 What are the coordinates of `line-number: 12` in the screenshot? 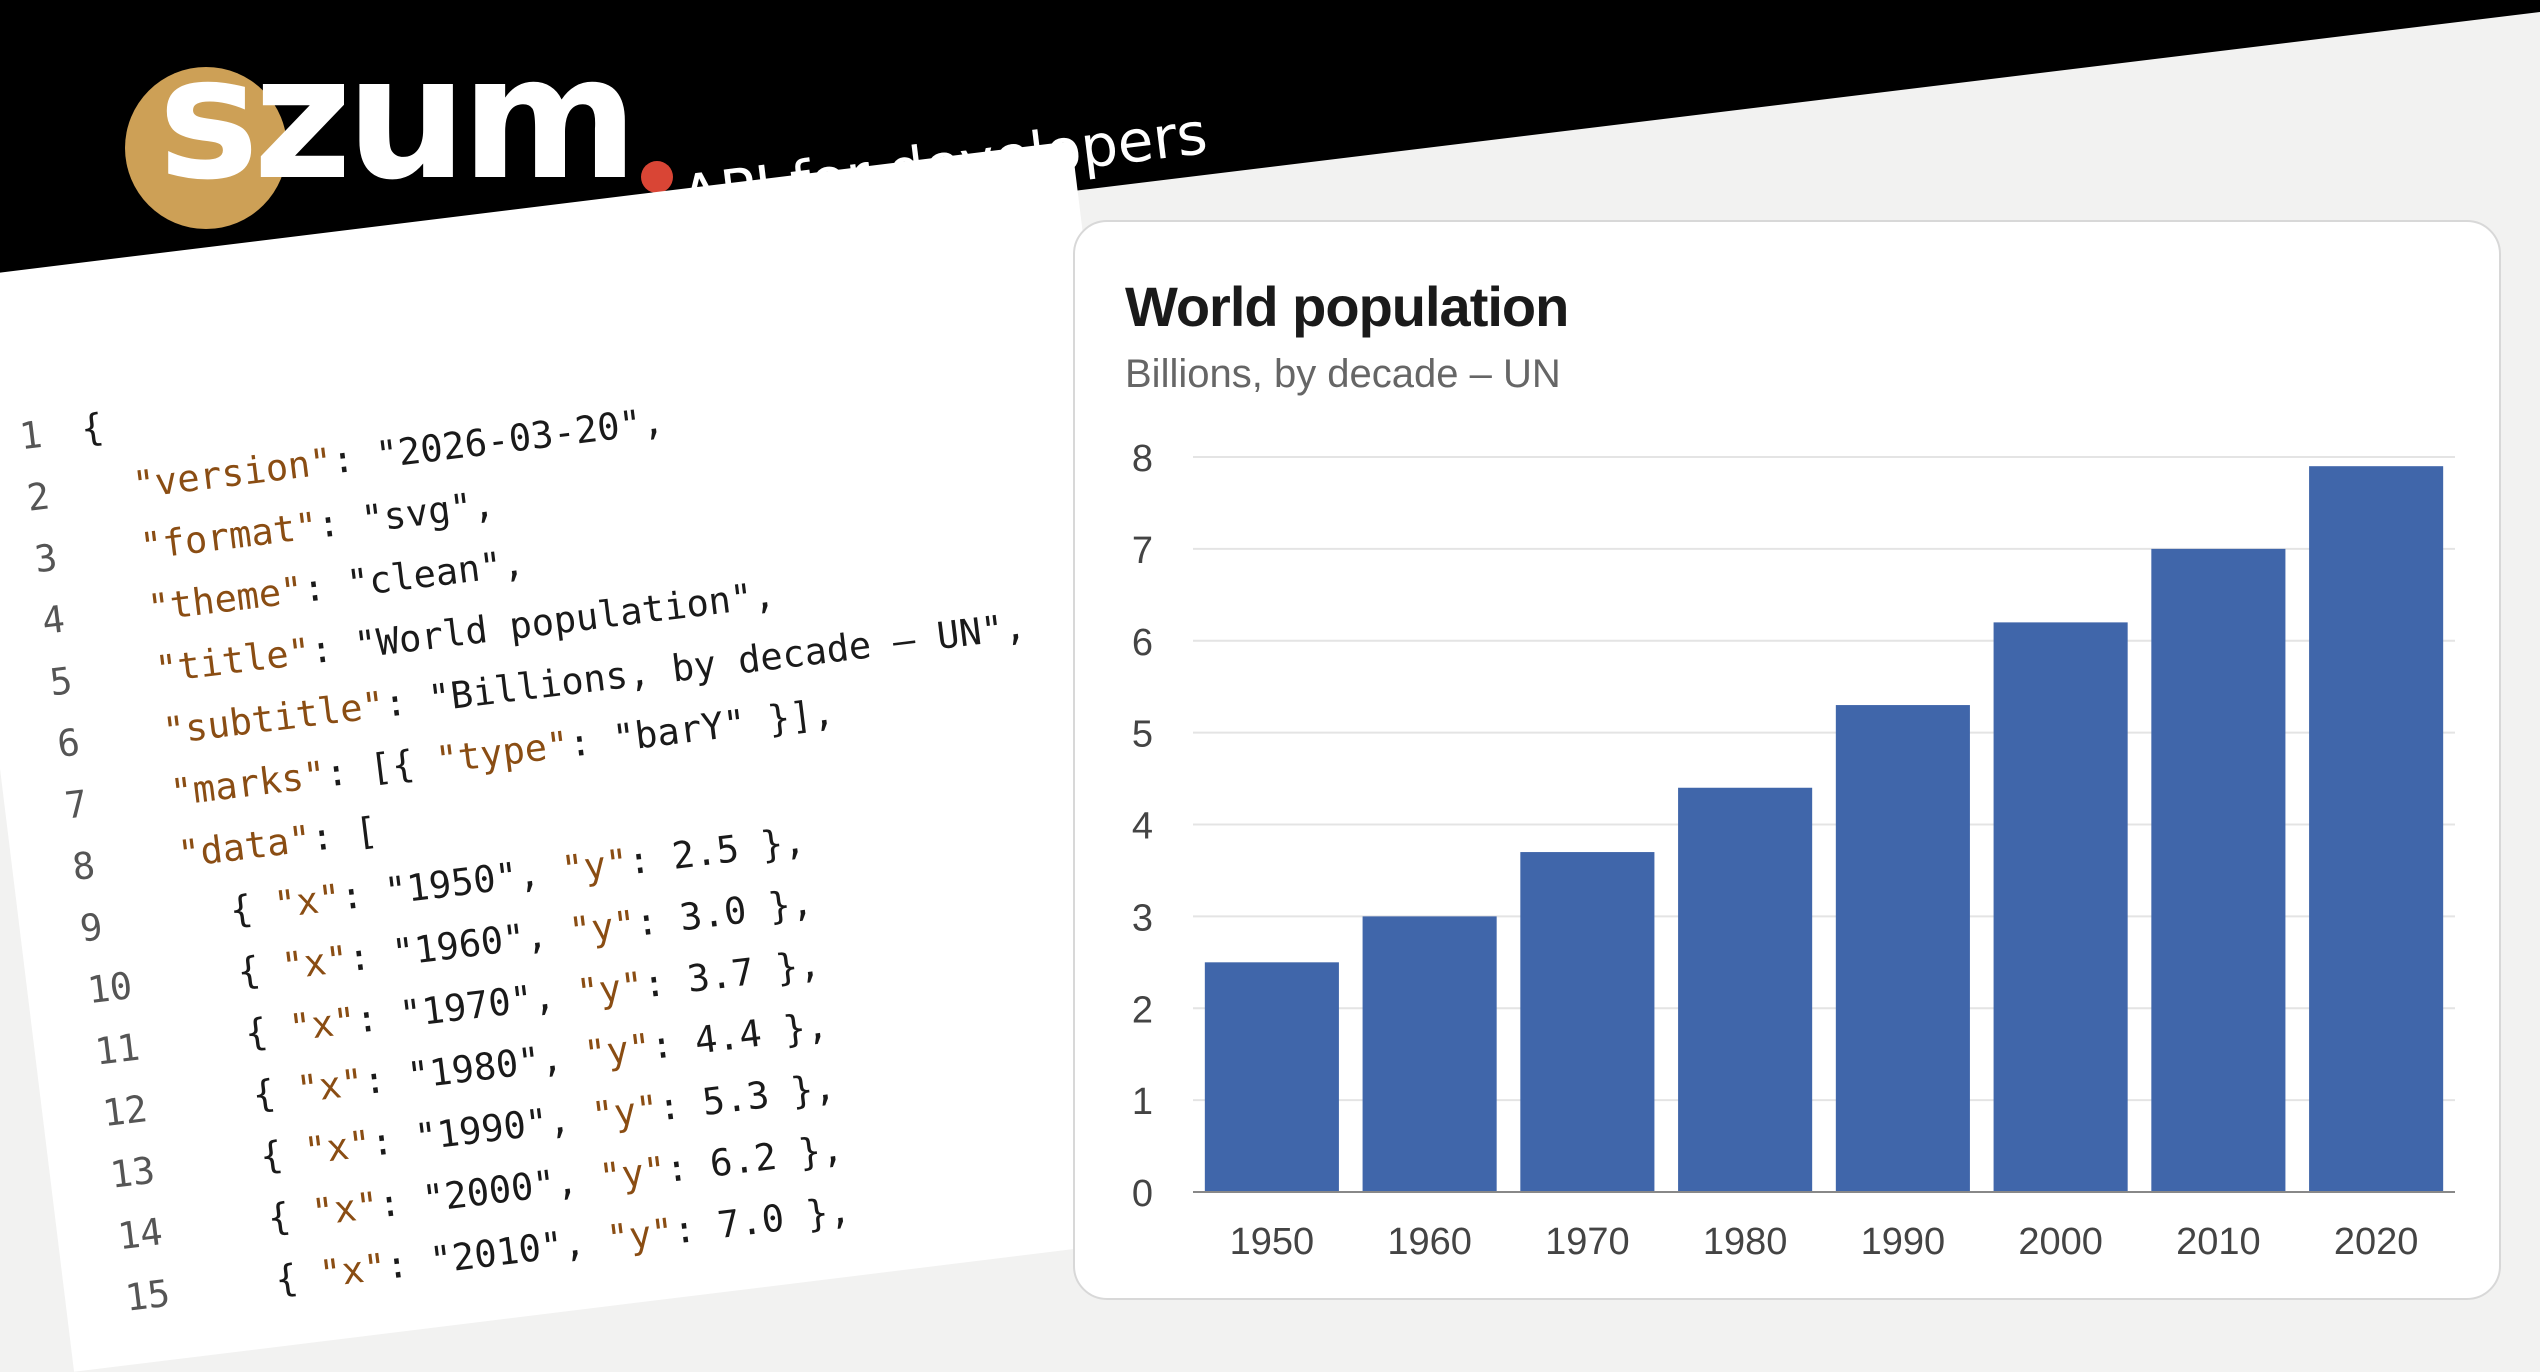 It's located at (125, 1111).